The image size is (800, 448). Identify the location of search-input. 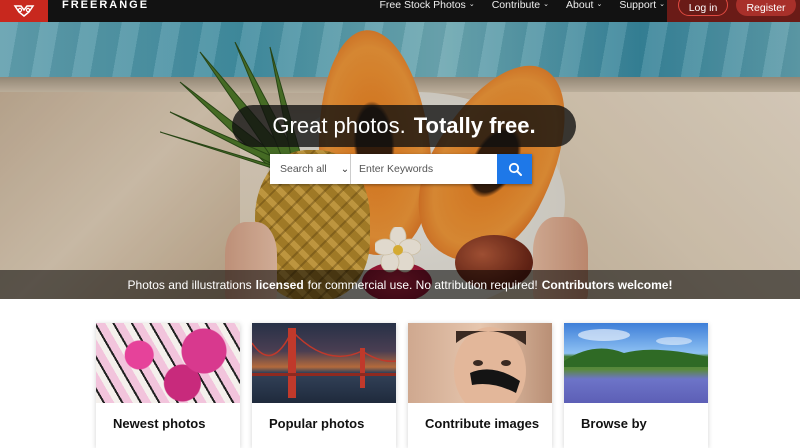
(424, 169).